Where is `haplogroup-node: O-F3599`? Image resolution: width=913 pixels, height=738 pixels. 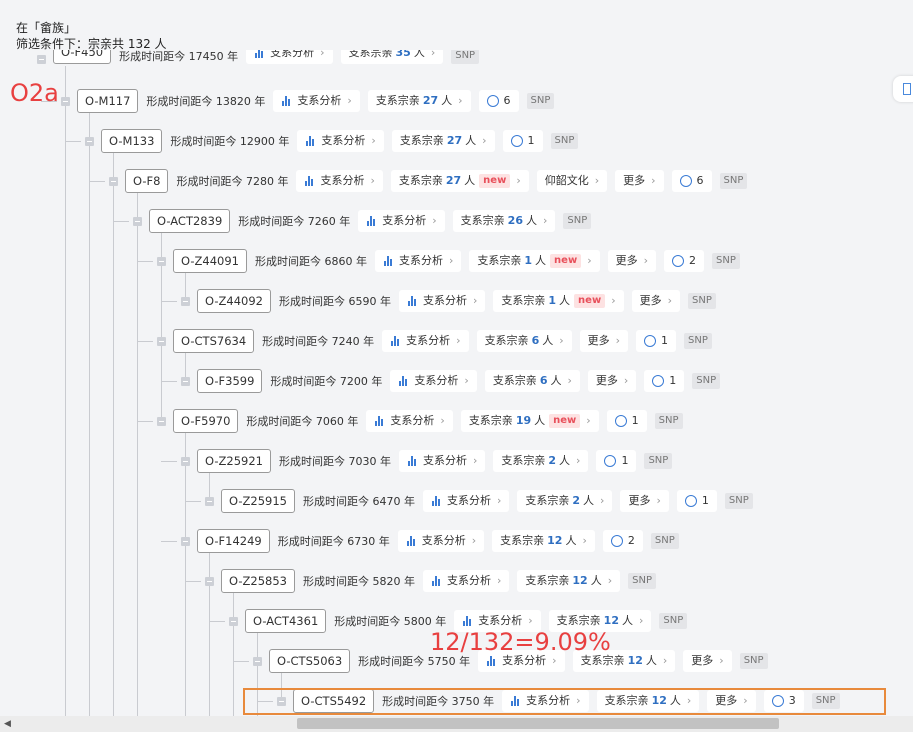
haplogroup-node: O-F3599 is located at coordinates (230, 381).